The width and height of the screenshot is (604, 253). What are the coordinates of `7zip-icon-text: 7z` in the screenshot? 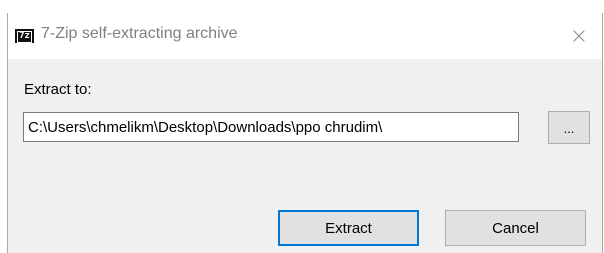 It's located at (24, 37).